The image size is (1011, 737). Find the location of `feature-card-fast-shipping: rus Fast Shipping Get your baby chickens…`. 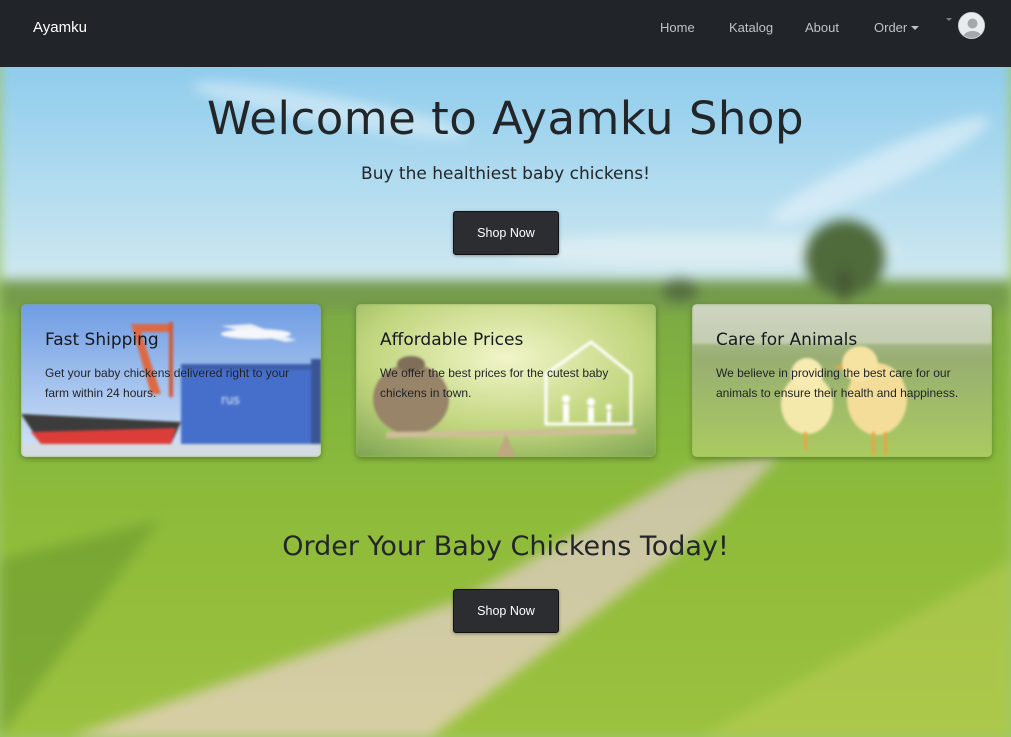

feature-card-fast-shipping: rus Fast Shipping Get your baby chickens… is located at coordinates (171, 380).